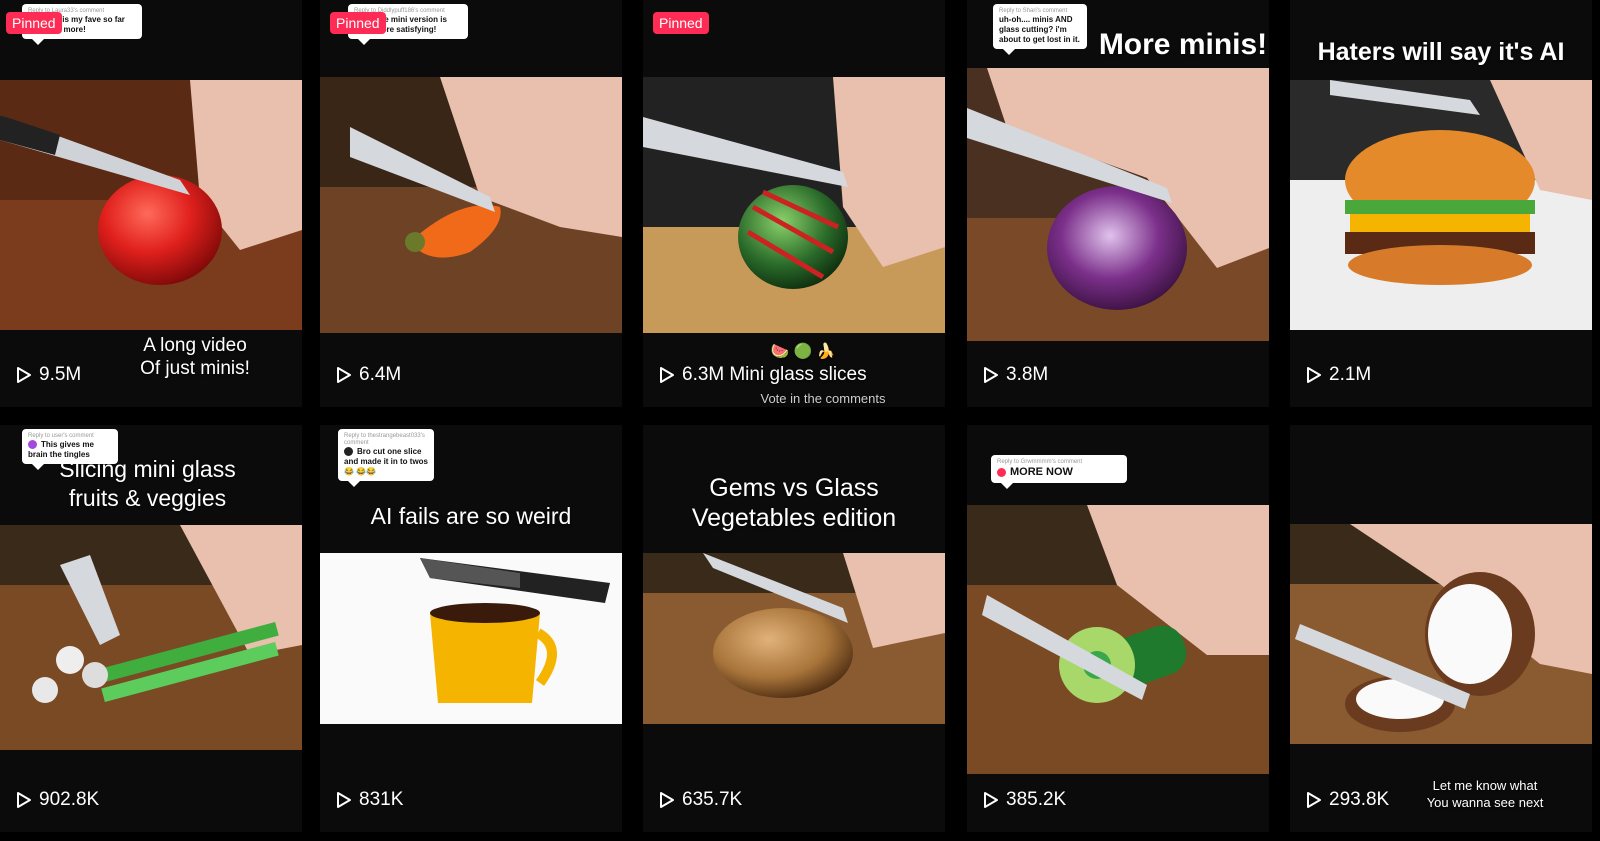  Describe the element at coordinates (1036, 799) in the screenshot. I see `view-count-value: 385.2K` at that location.